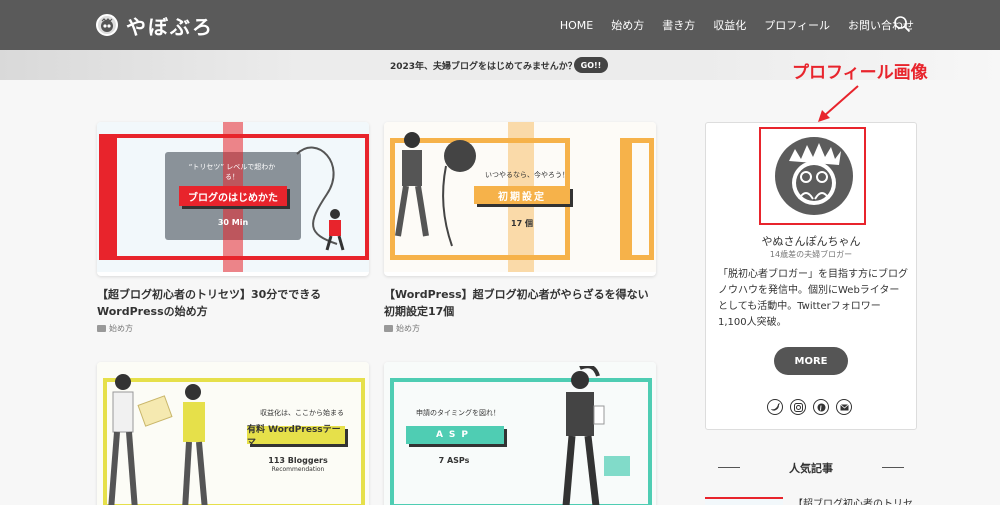 The height and width of the screenshot is (505, 1000). Describe the element at coordinates (298, 469) in the screenshot. I see `thumbnail-subtext-small: Recommendation` at that location.